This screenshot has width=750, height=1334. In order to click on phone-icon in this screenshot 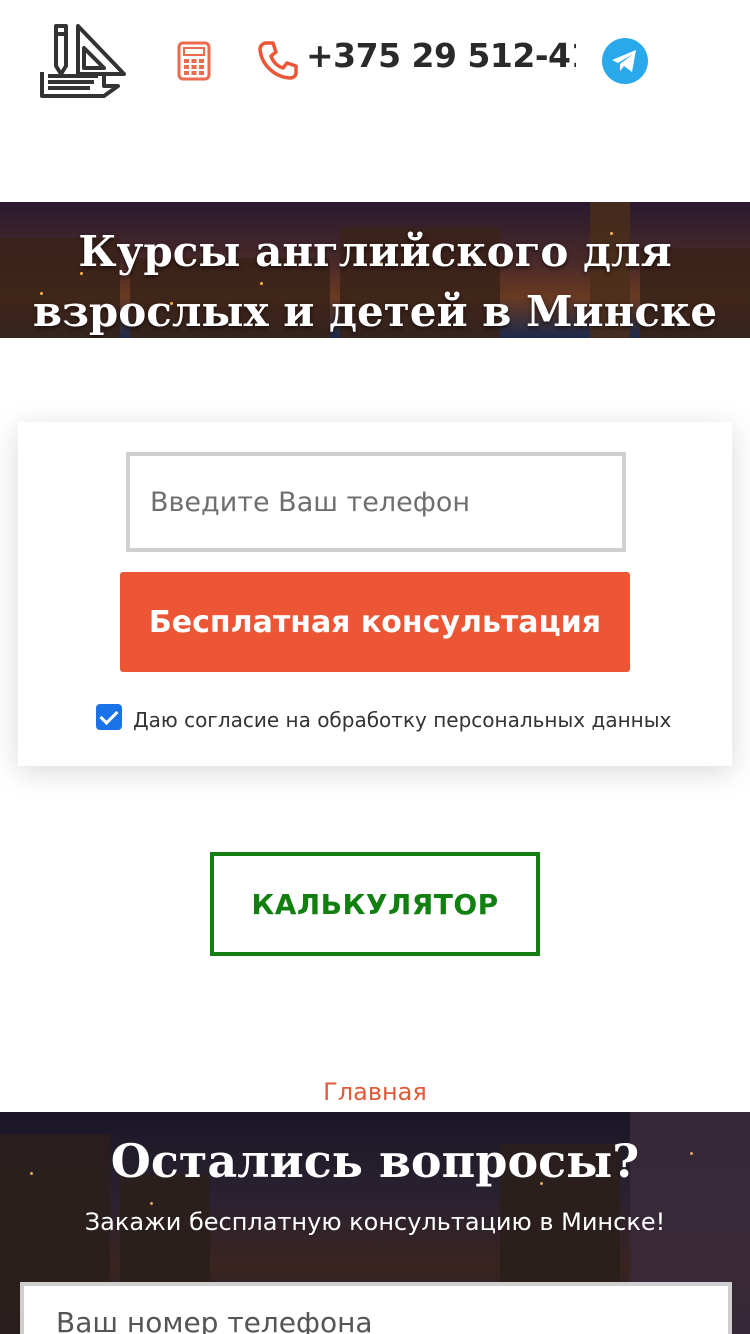, I will do `click(278, 60)`.